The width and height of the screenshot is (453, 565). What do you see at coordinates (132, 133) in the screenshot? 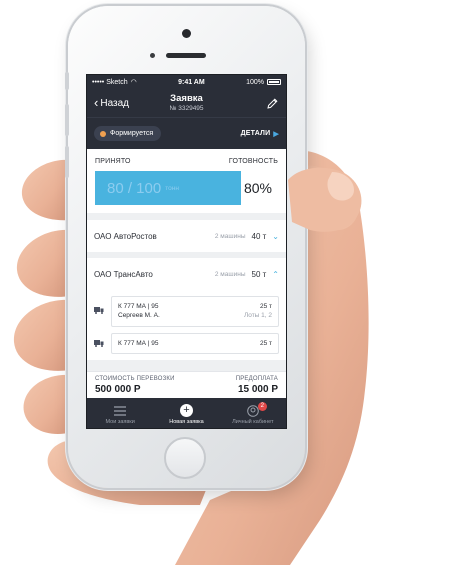
I see `status-label: Формируется` at bounding box center [132, 133].